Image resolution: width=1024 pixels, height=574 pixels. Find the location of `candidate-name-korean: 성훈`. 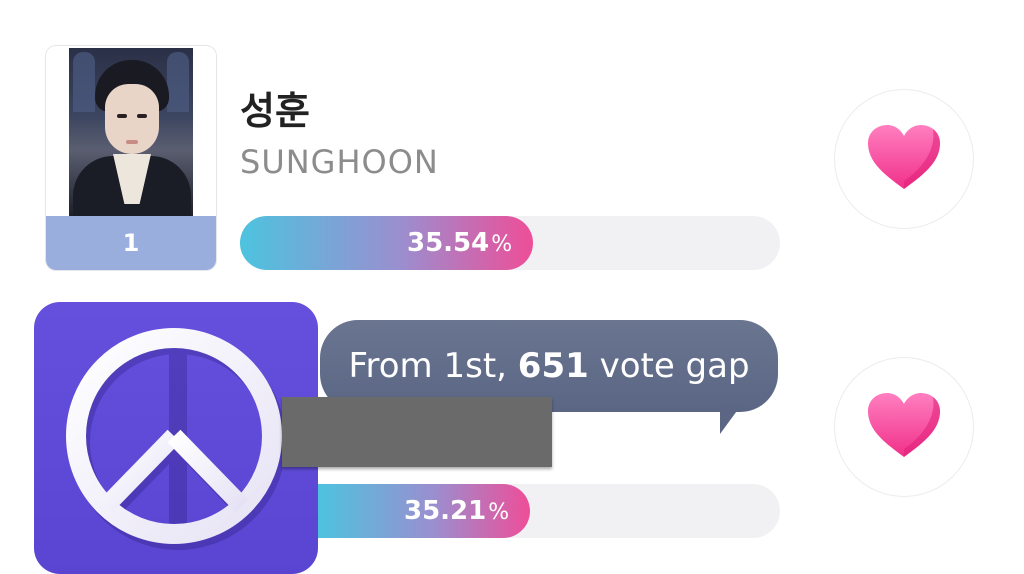

candidate-name-korean: 성훈 is located at coordinates (275, 111).